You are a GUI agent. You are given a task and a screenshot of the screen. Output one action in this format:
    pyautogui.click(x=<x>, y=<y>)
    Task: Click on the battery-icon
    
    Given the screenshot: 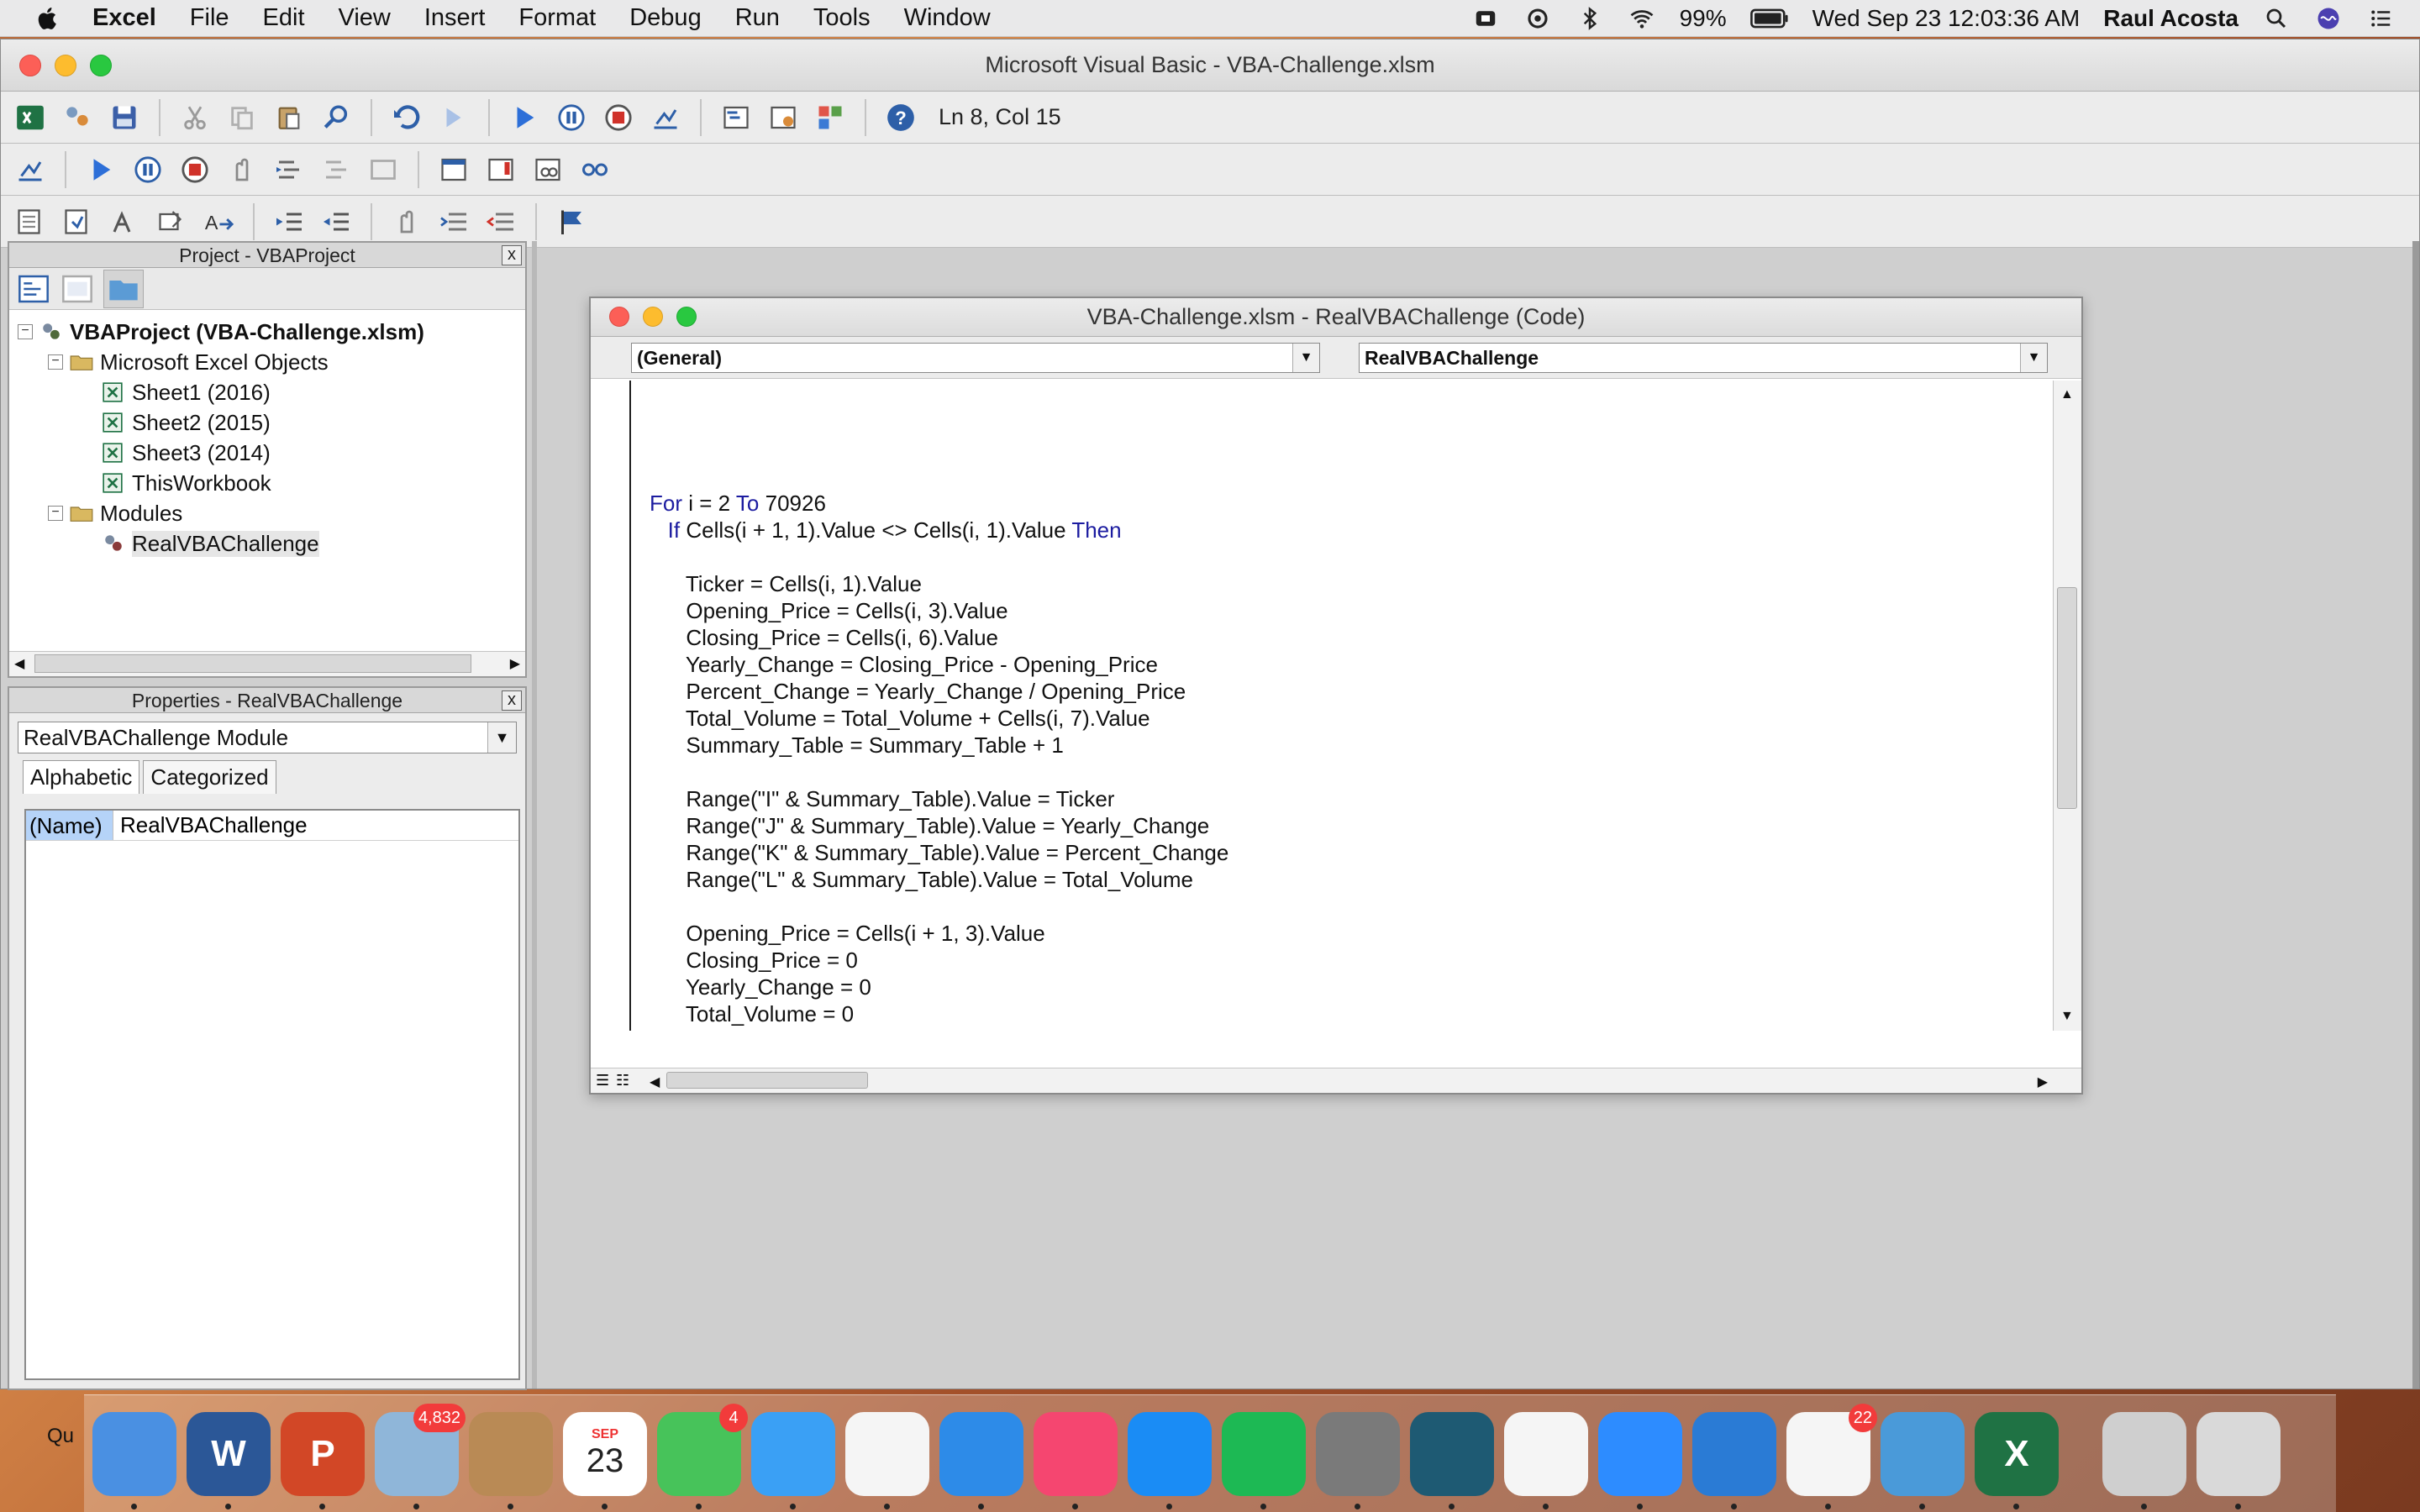 What is the action you would take?
    pyautogui.click(x=1769, y=18)
    